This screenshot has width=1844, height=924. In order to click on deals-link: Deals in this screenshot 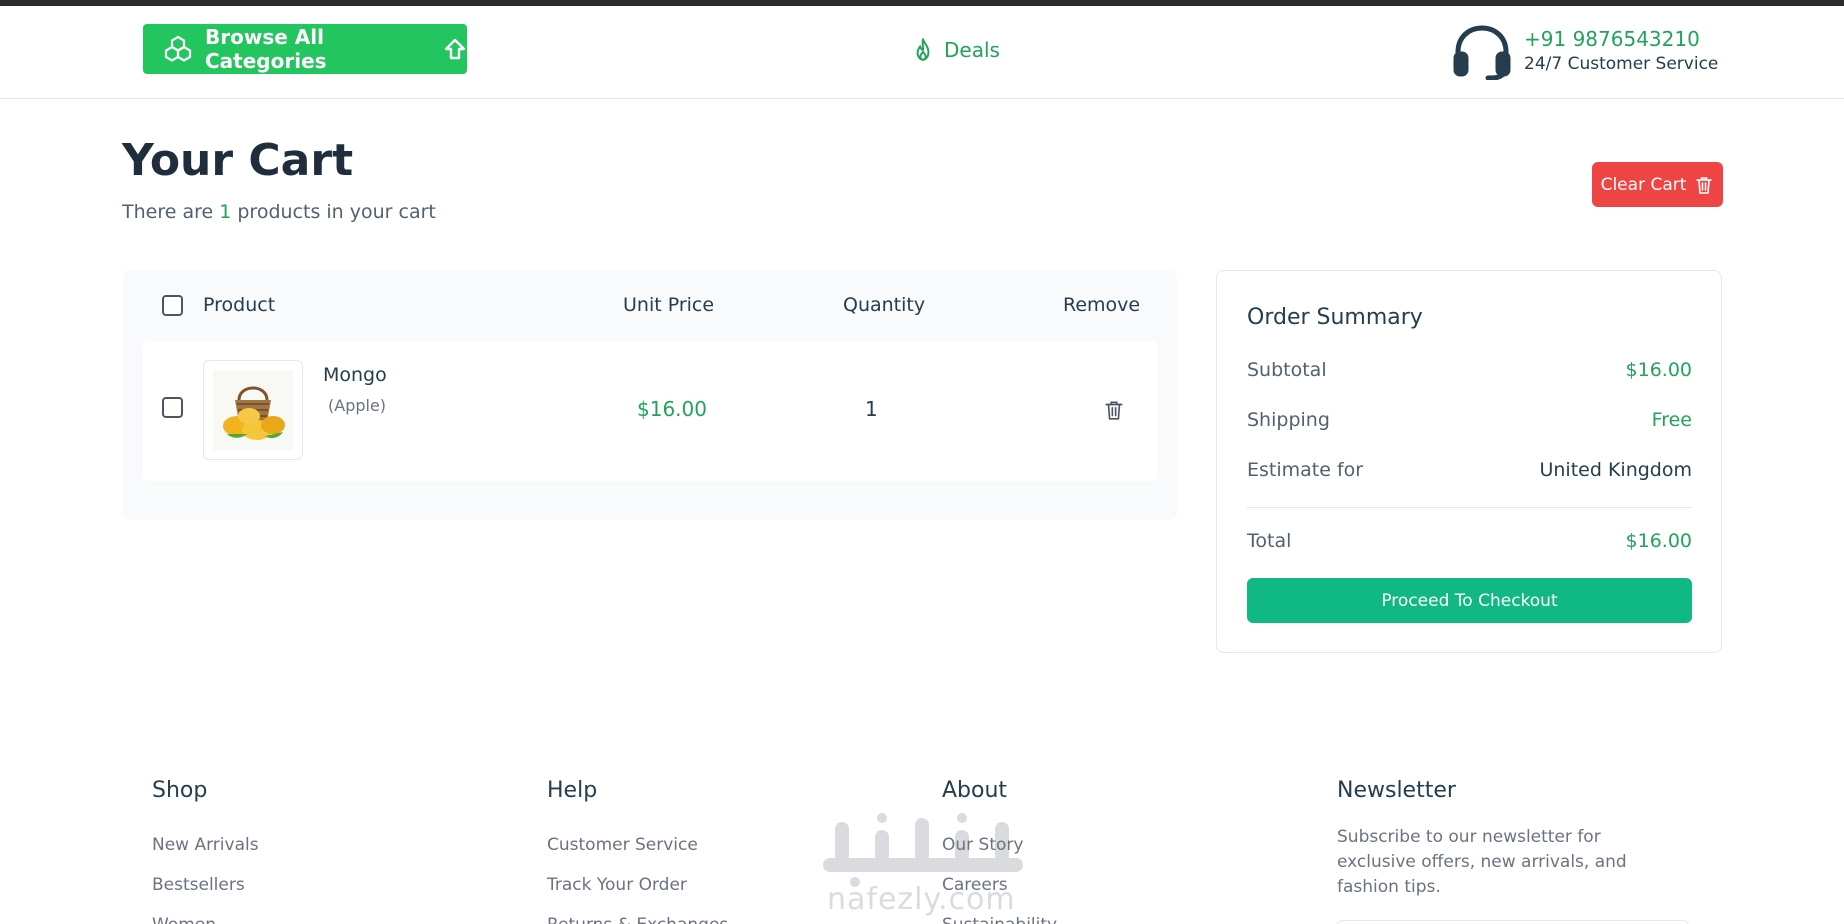, I will do `click(955, 50)`.